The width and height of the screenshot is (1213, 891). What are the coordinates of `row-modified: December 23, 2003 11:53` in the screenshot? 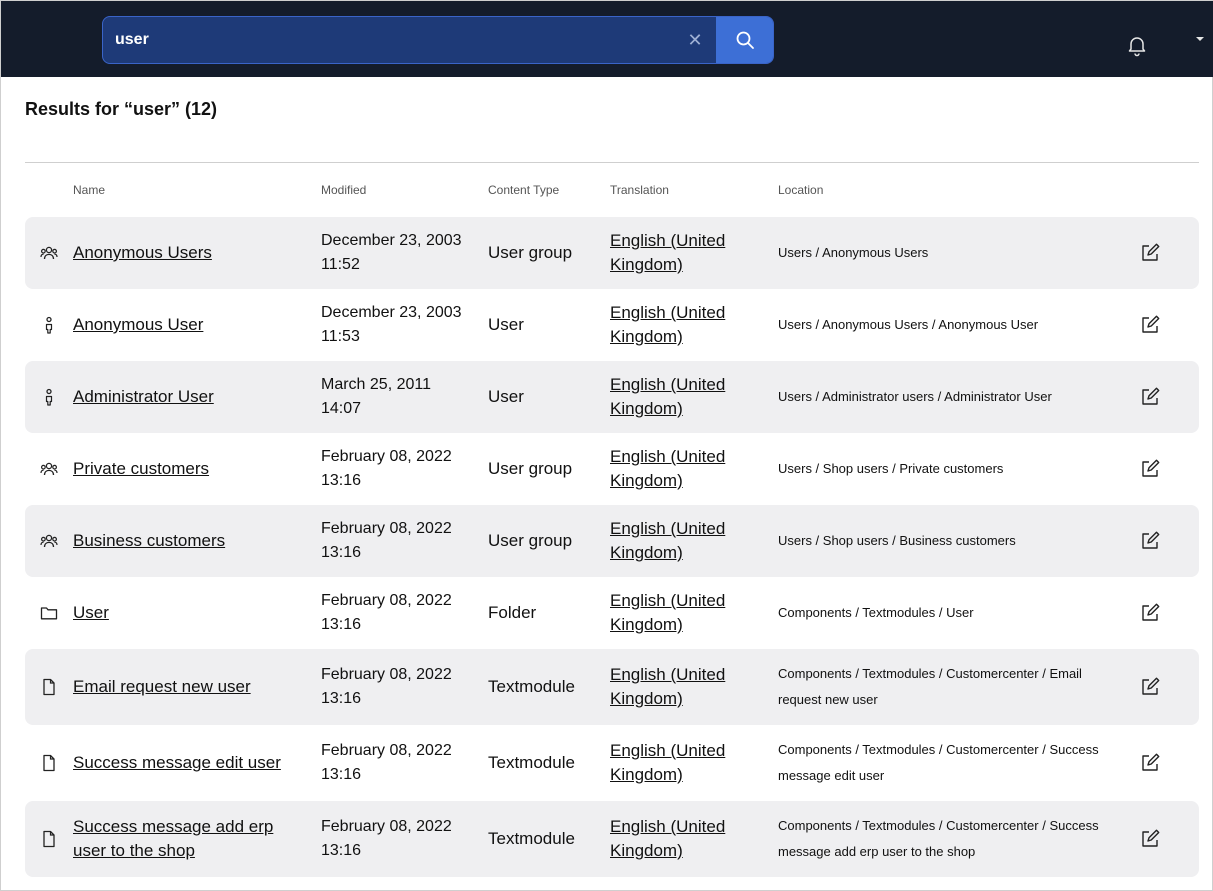 It's located at (391, 324).